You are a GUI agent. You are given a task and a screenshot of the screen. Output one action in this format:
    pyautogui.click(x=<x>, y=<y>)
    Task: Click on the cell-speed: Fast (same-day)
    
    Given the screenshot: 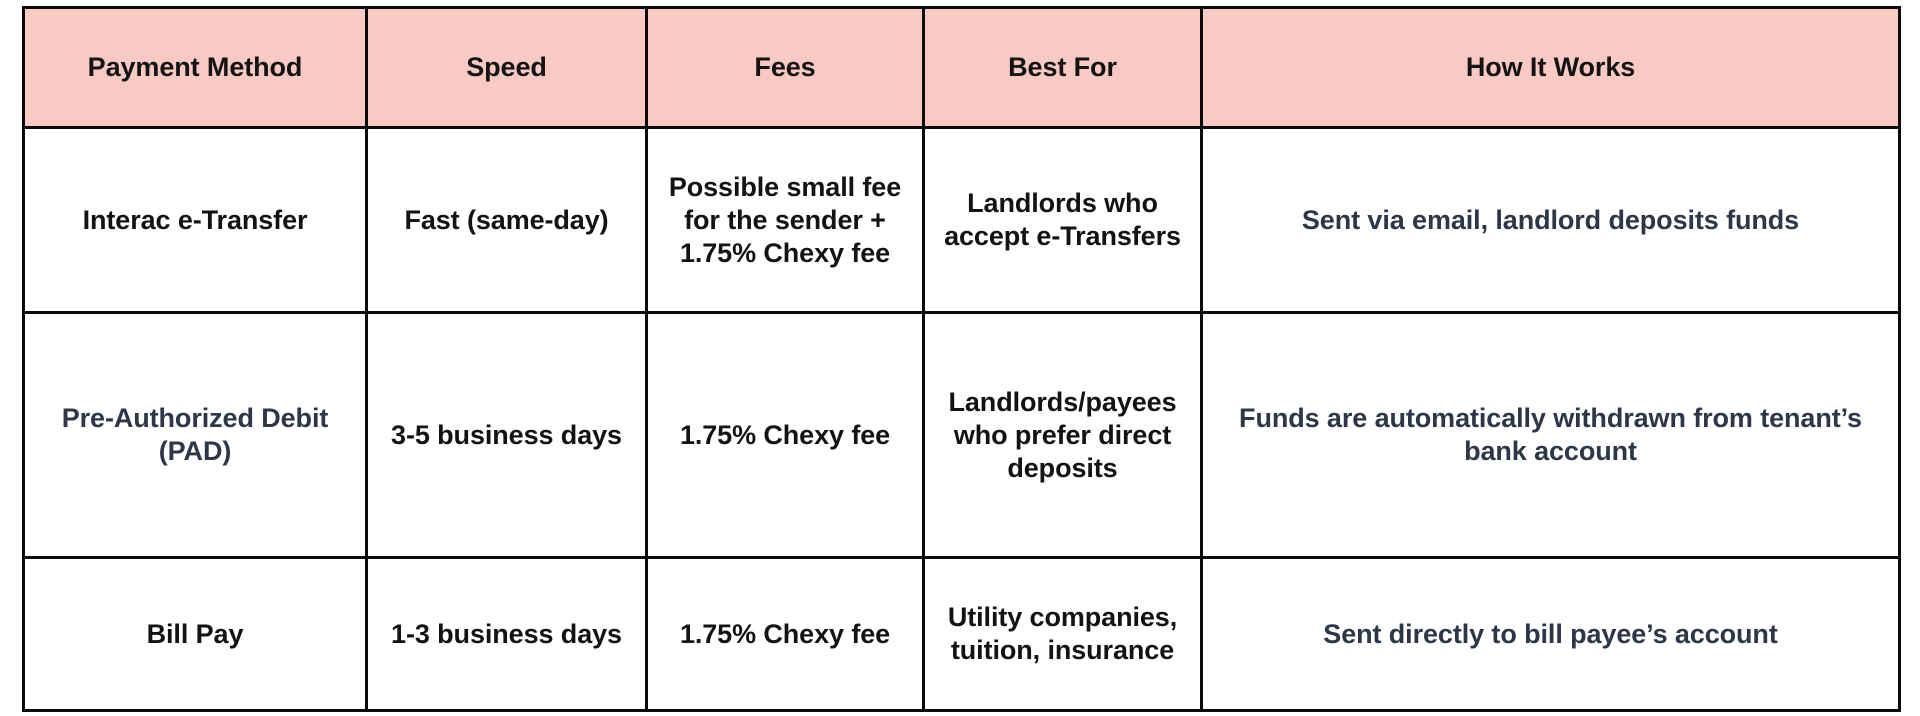 What is the action you would take?
    pyautogui.click(x=506, y=220)
    